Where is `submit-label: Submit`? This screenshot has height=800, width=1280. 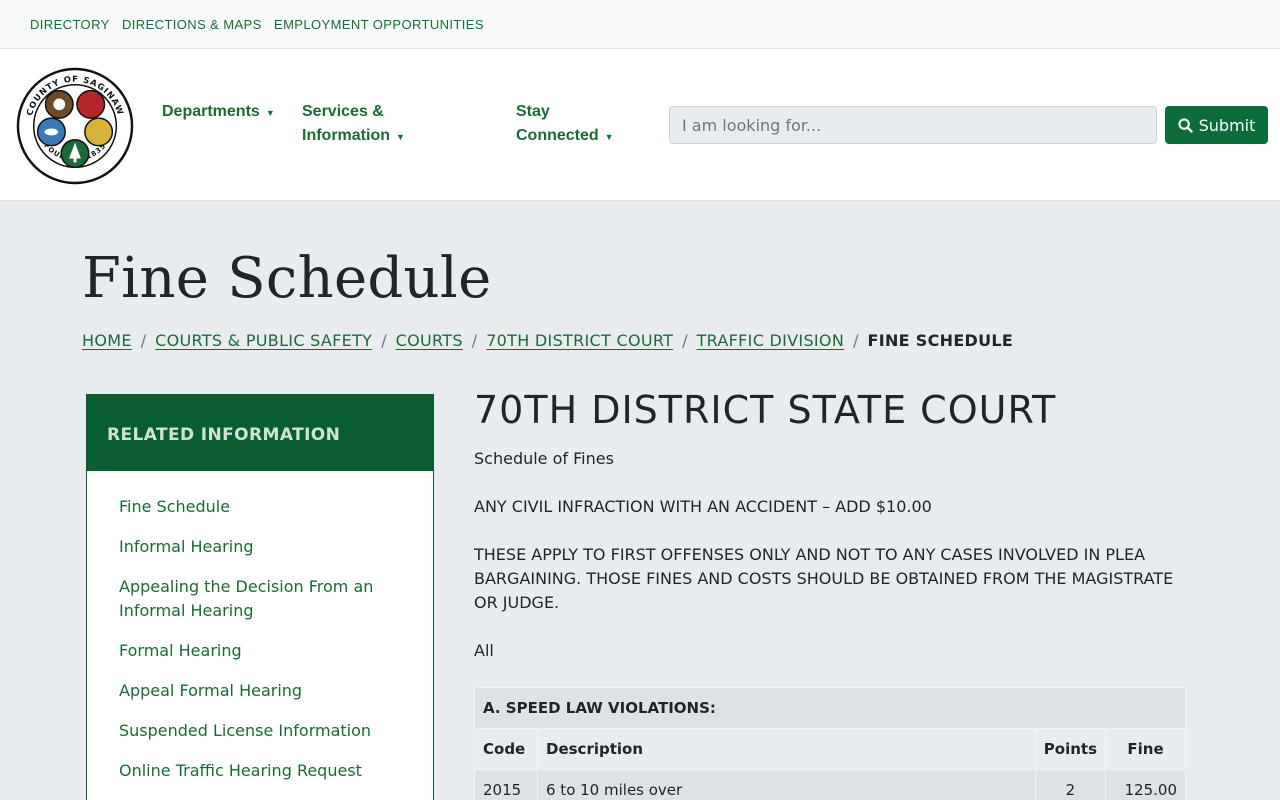
submit-label: Submit is located at coordinates (1227, 125).